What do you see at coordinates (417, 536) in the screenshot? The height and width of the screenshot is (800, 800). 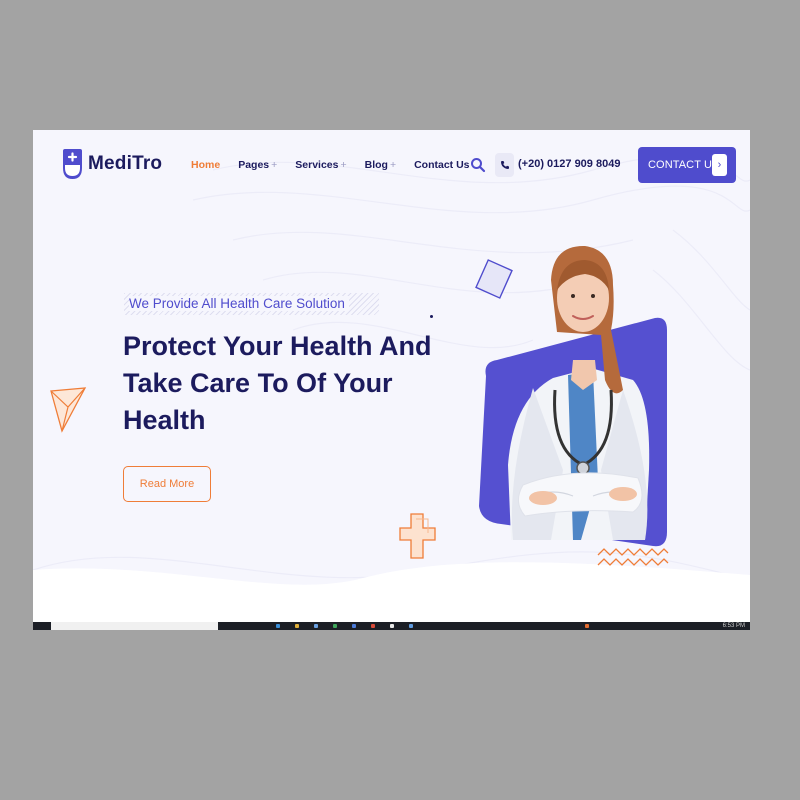 I see `medical-cross-icon` at bounding box center [417, 536].